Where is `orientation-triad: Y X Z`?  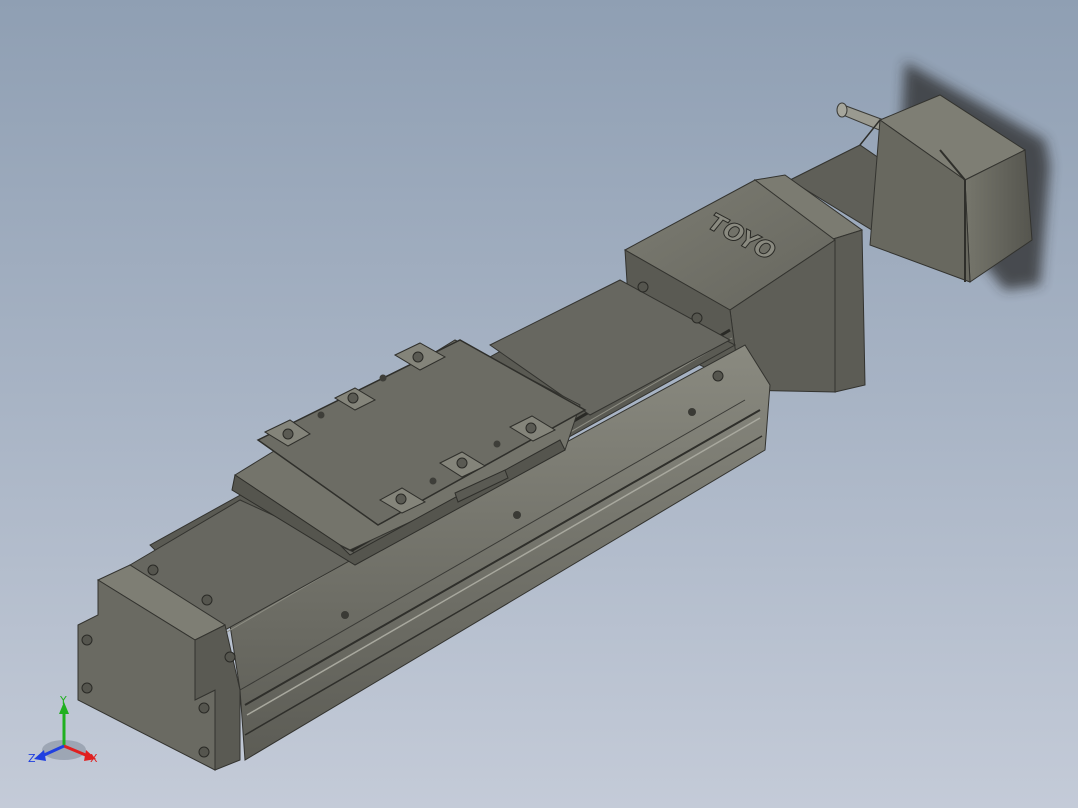 orientation-triad: Y X Z is located at coordinates (63, 729).